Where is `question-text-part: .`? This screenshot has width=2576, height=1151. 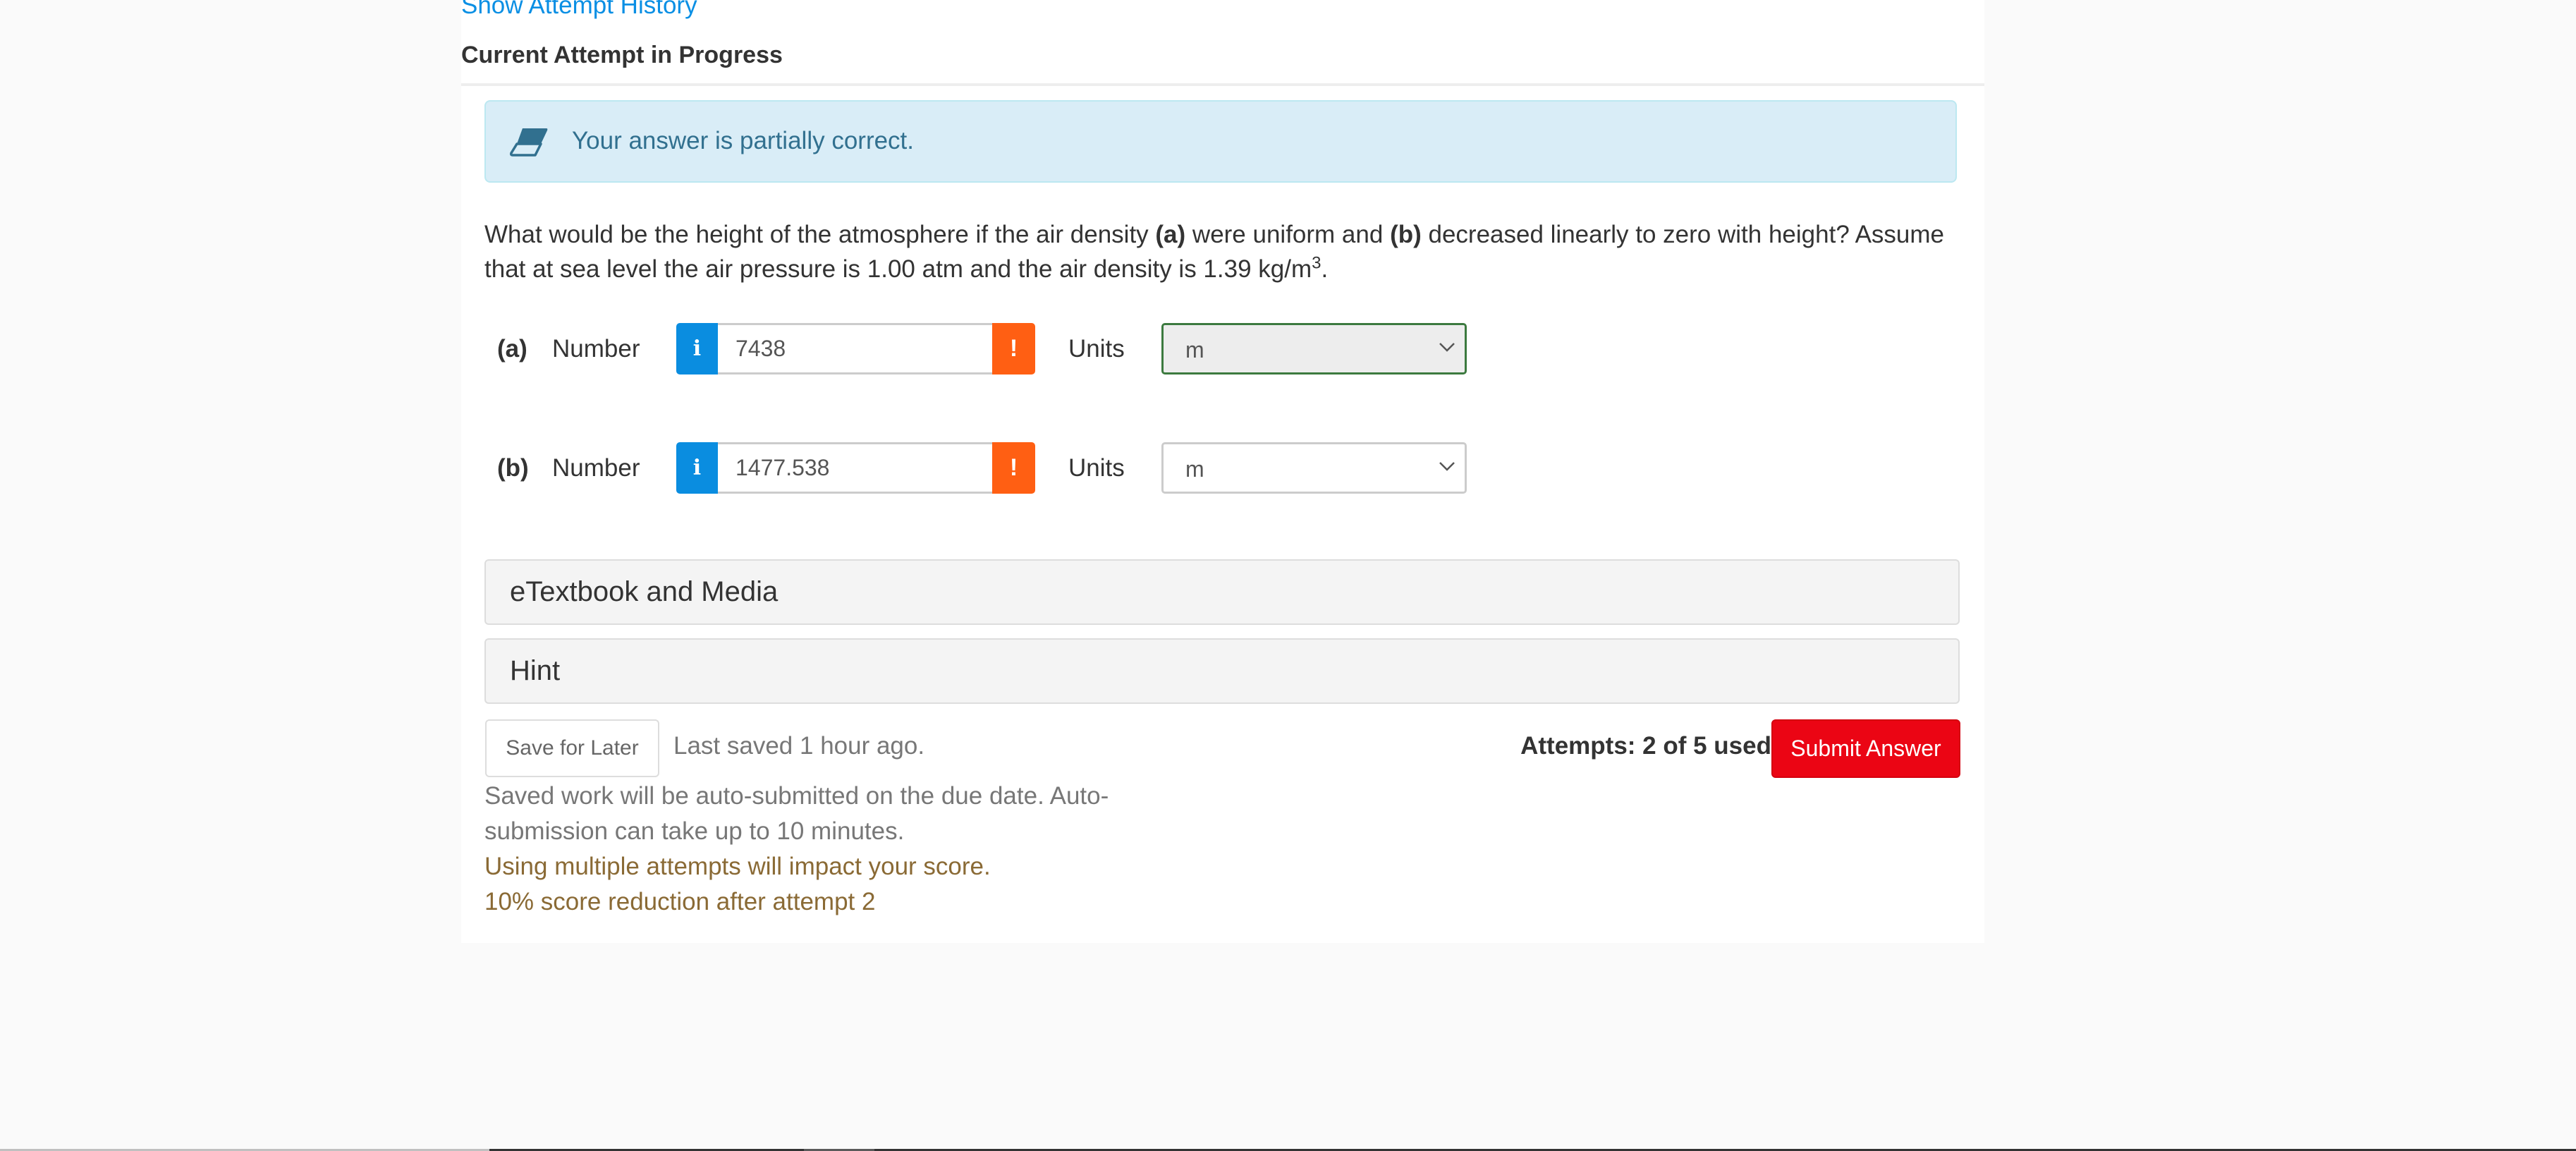 question-text-part: . is located at coordinates (1325, 269).